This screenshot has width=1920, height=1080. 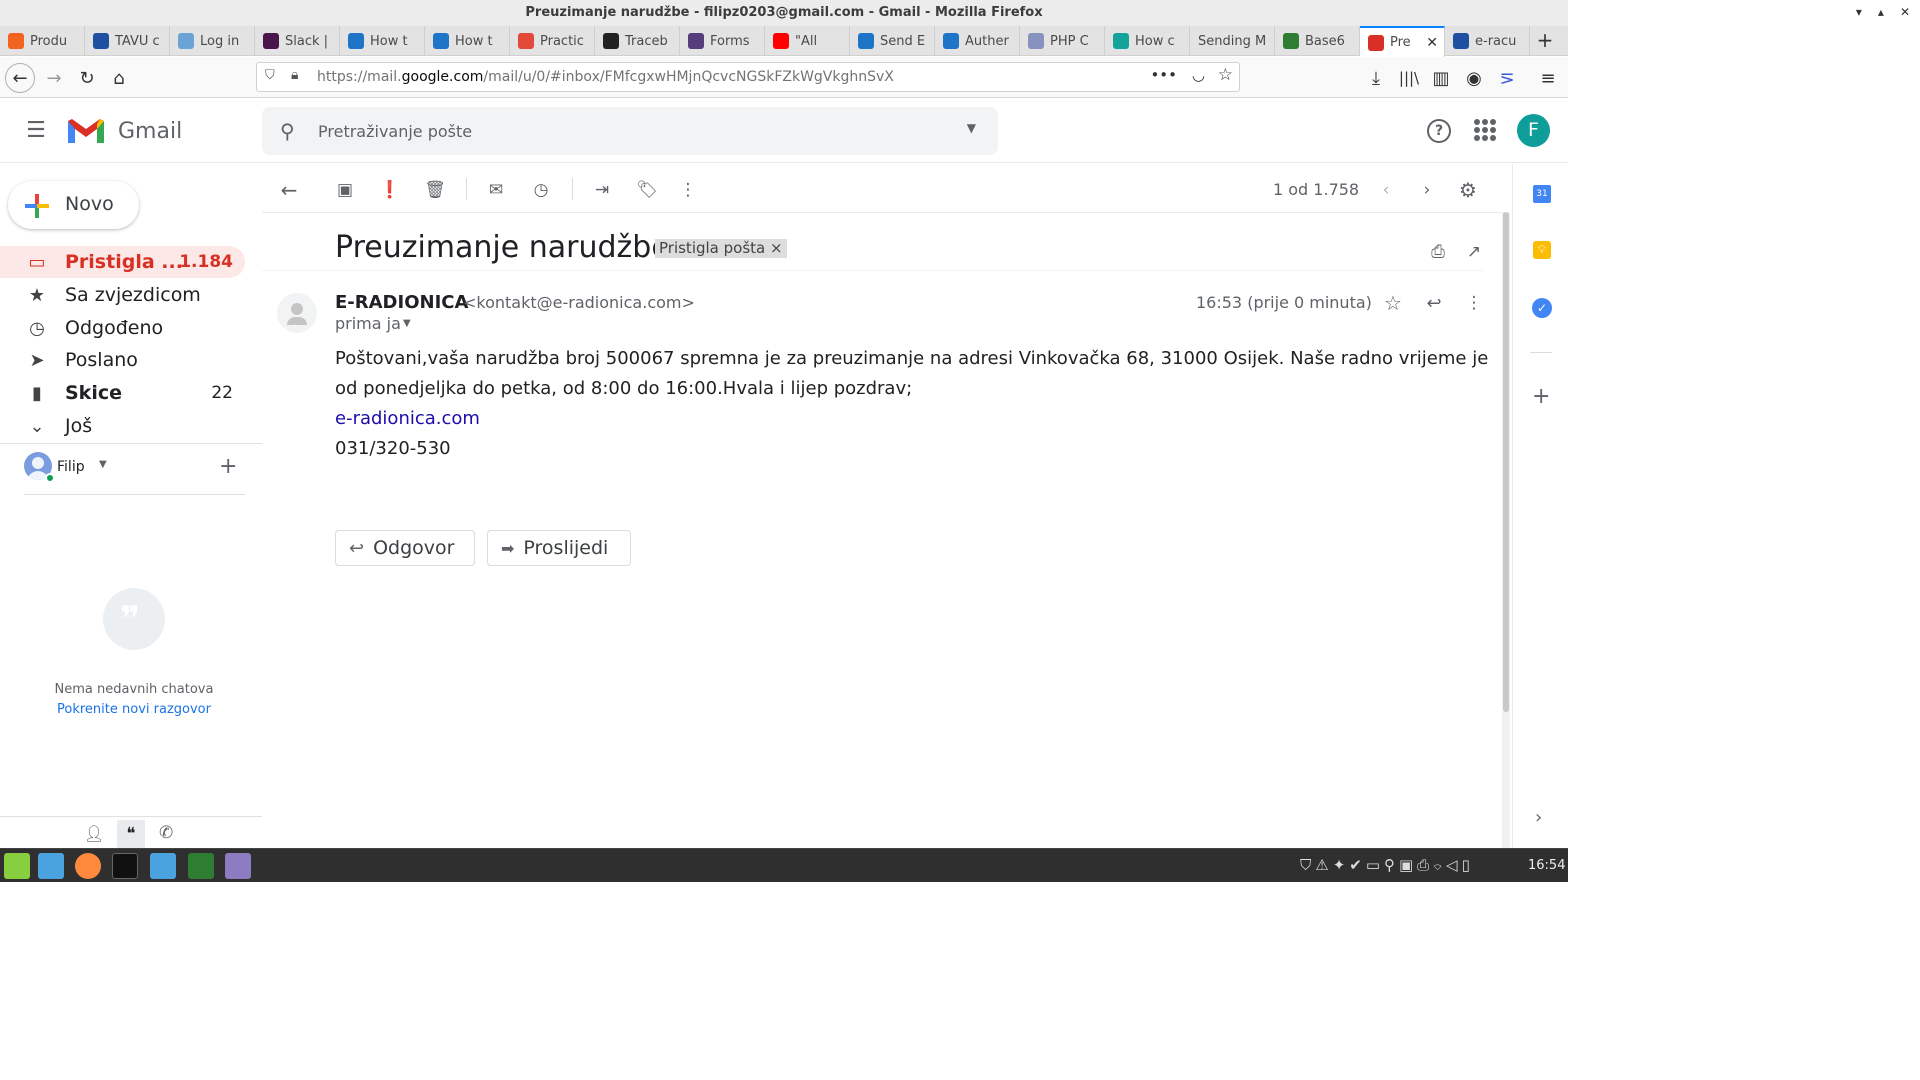 What do you see at coordinates (166, 833) in the screenshot?
I see `phone-icon: ✆` at bounding box center [166, 833].